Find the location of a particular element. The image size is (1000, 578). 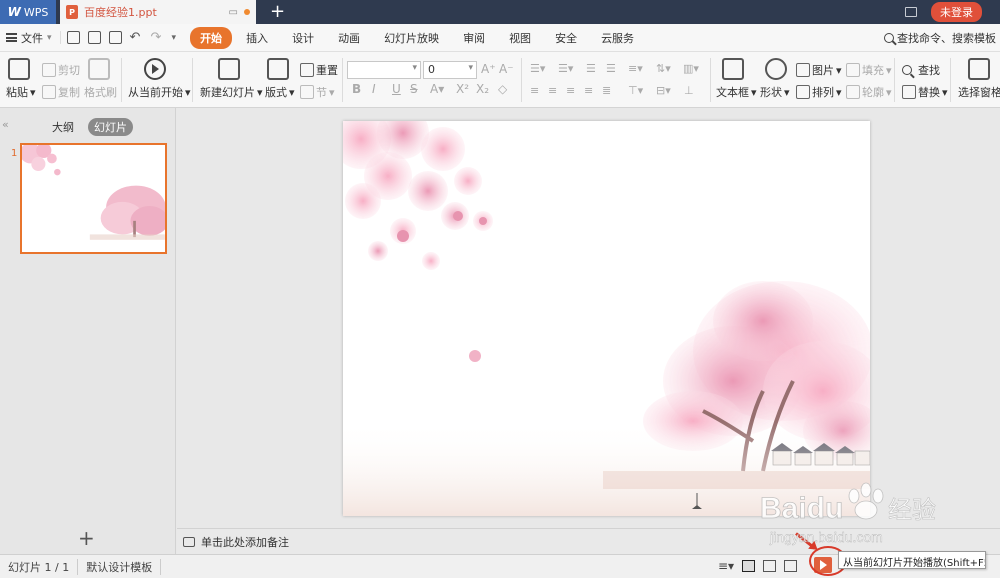

columns-icon: ▥▾ is located at coordinates (691, 68).